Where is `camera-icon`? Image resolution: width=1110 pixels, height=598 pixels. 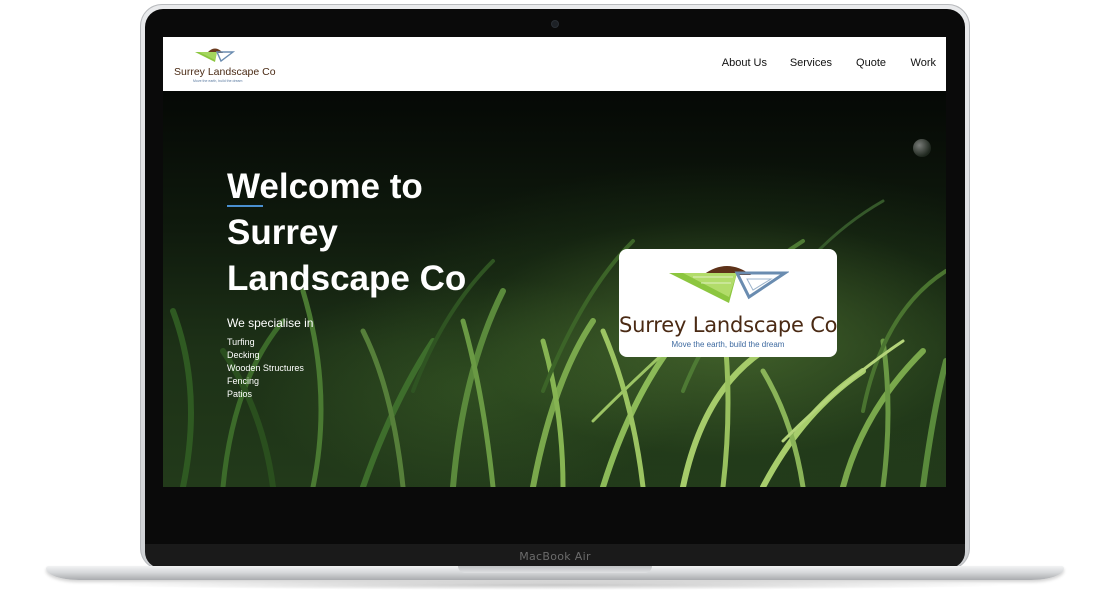
camera-icon is located at coordinates (555, 24).